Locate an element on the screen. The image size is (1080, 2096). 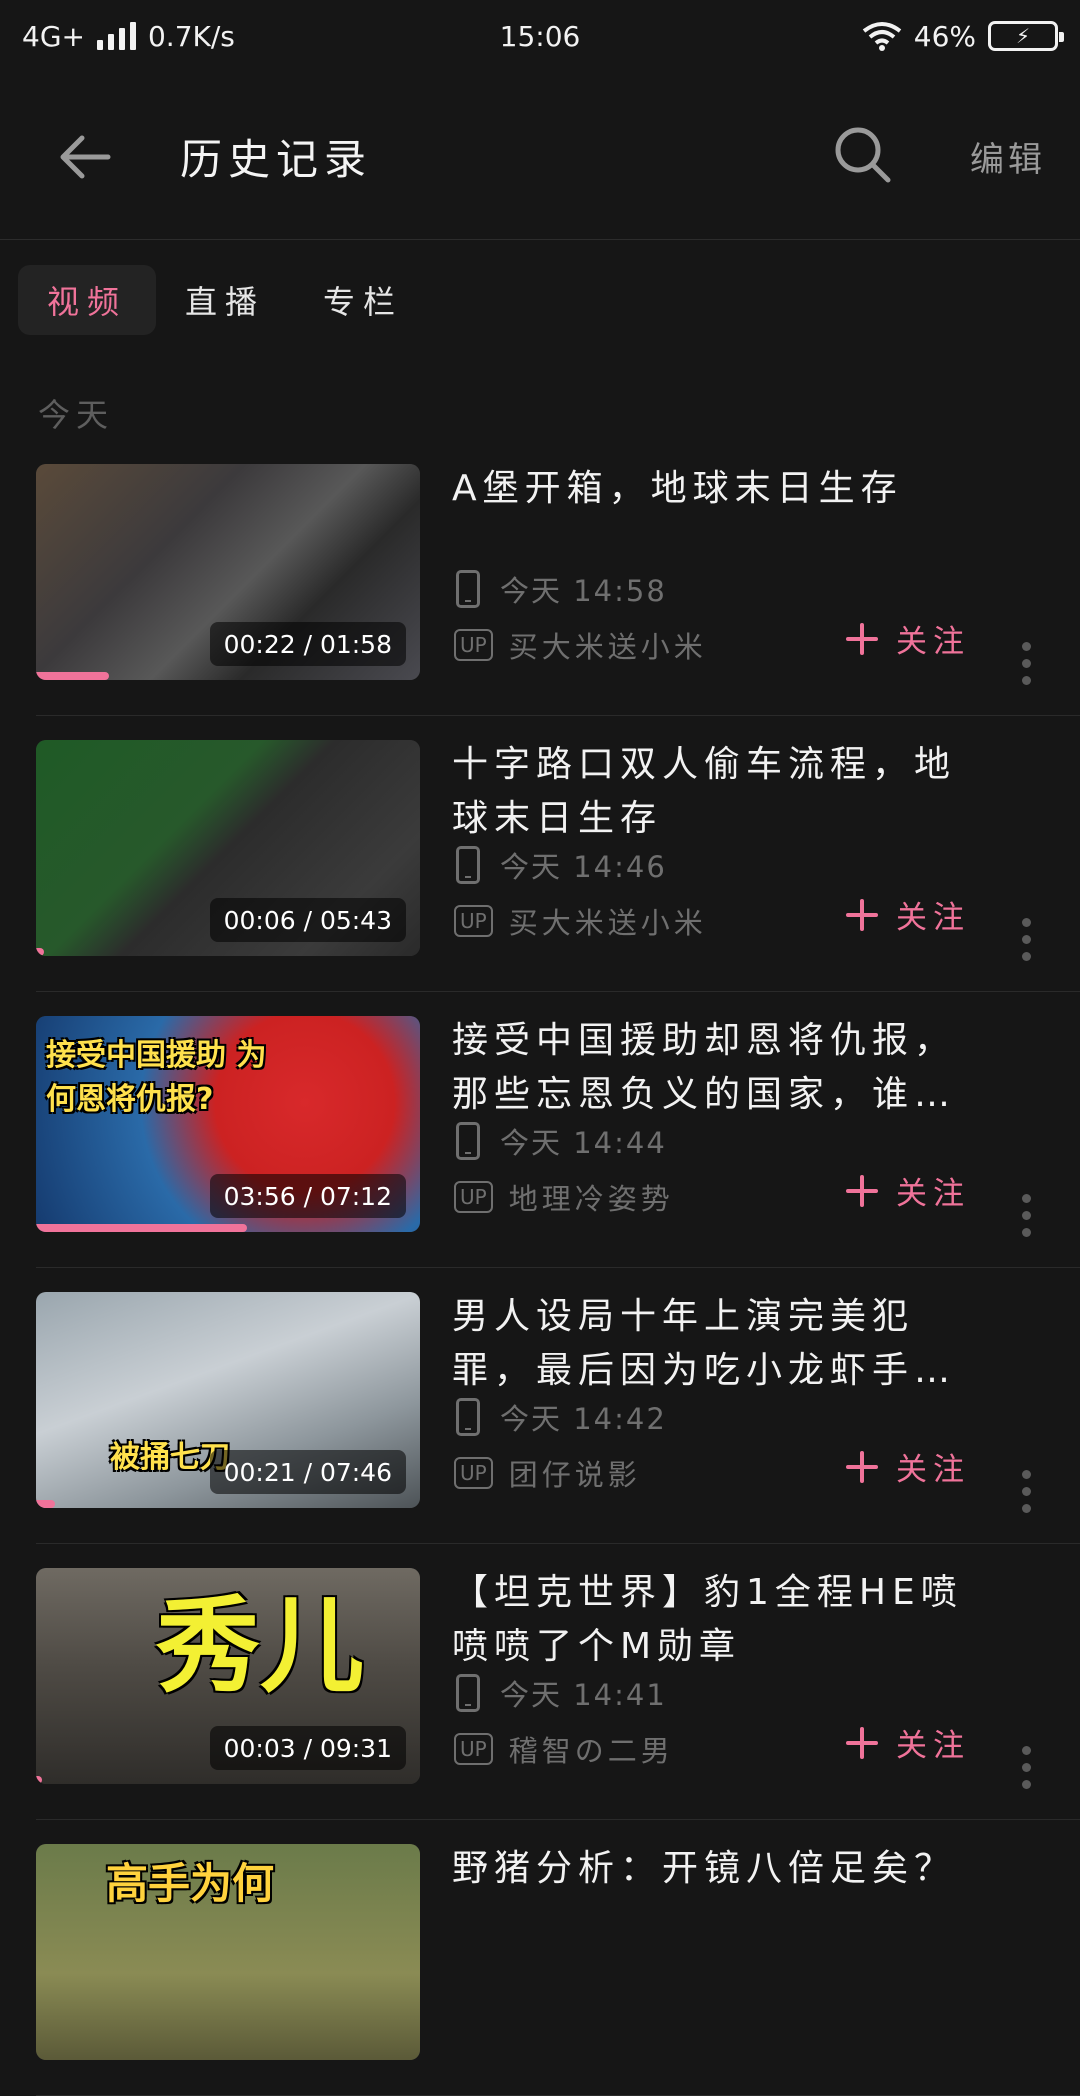
uploader: UP 地理冷姿势 is located at coordinates (564, 1197).